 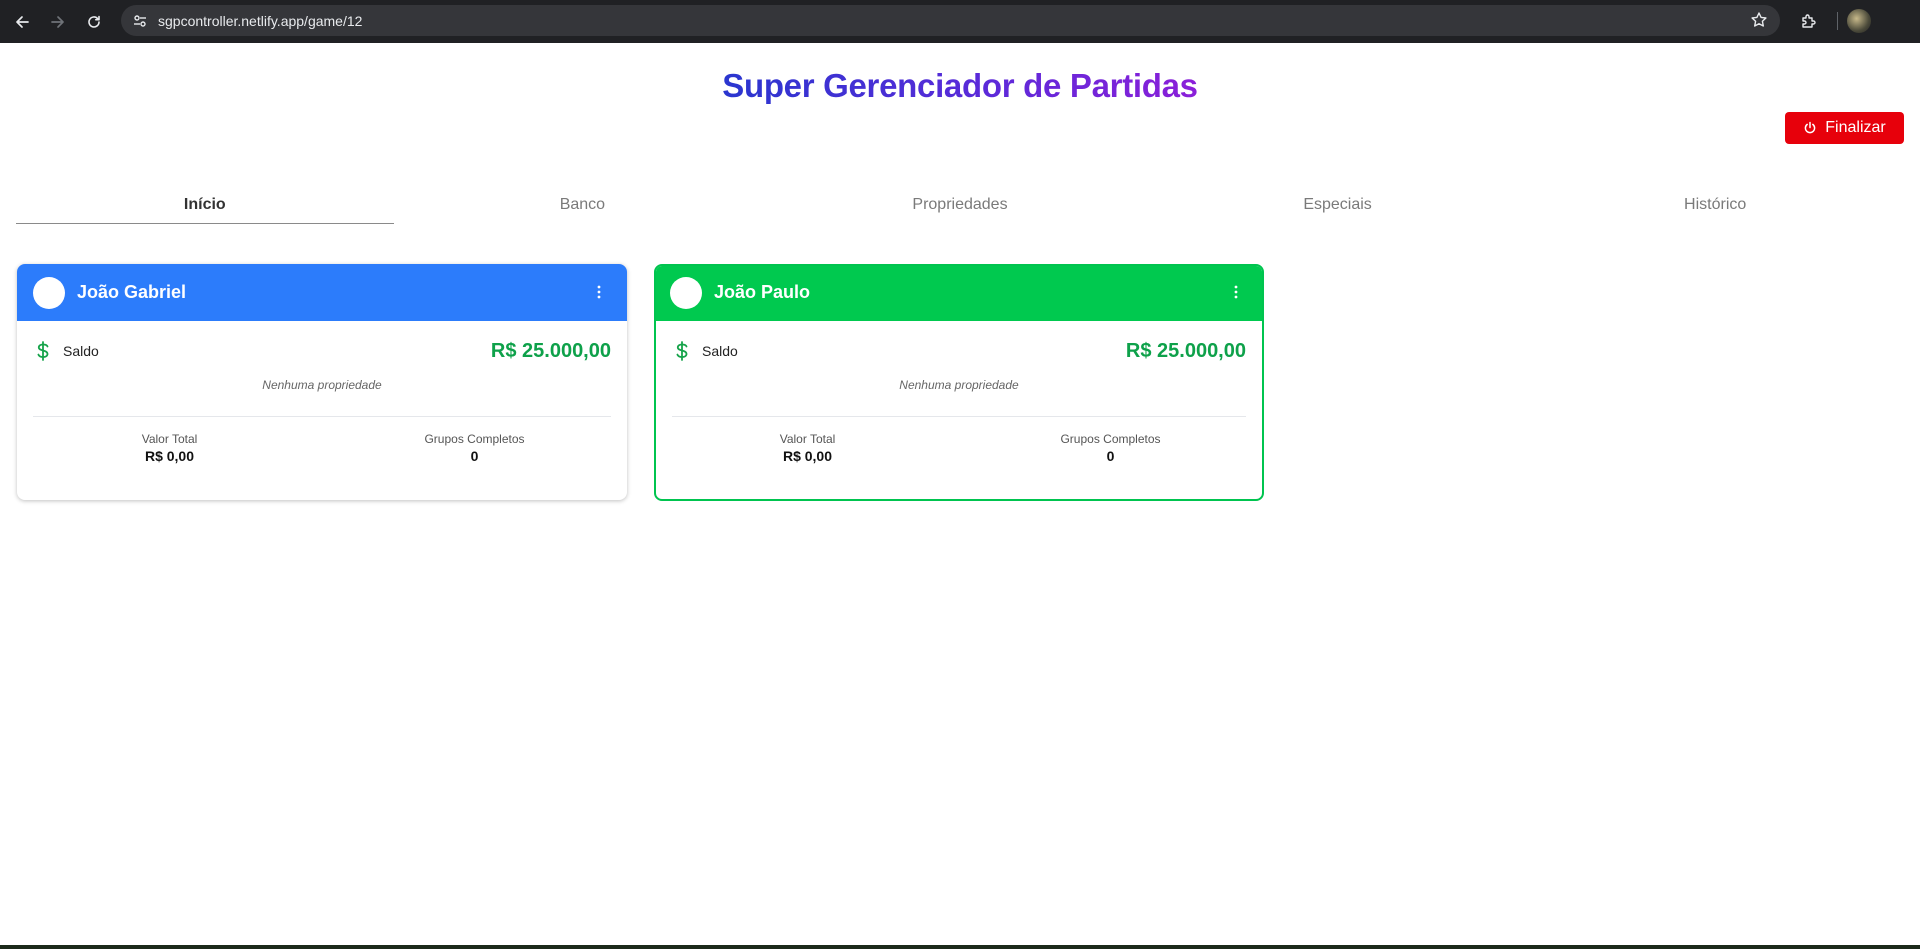 I want to click on player-name: João Gabriel, so click(x=132, y=292).